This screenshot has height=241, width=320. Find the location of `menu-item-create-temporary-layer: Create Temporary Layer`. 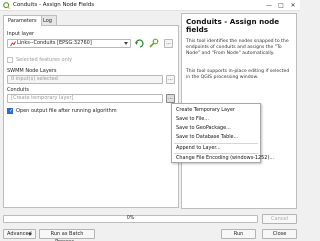

menu-item-create-temporary-layer: Create Temporary Layer is located at coordinates (216, 110).